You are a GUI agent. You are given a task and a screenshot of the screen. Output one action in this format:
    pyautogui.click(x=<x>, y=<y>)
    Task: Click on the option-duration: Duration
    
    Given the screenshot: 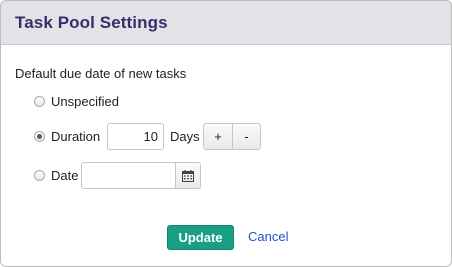 What is the action you would take?
    pyautogui.click(x=67, y=136)
    